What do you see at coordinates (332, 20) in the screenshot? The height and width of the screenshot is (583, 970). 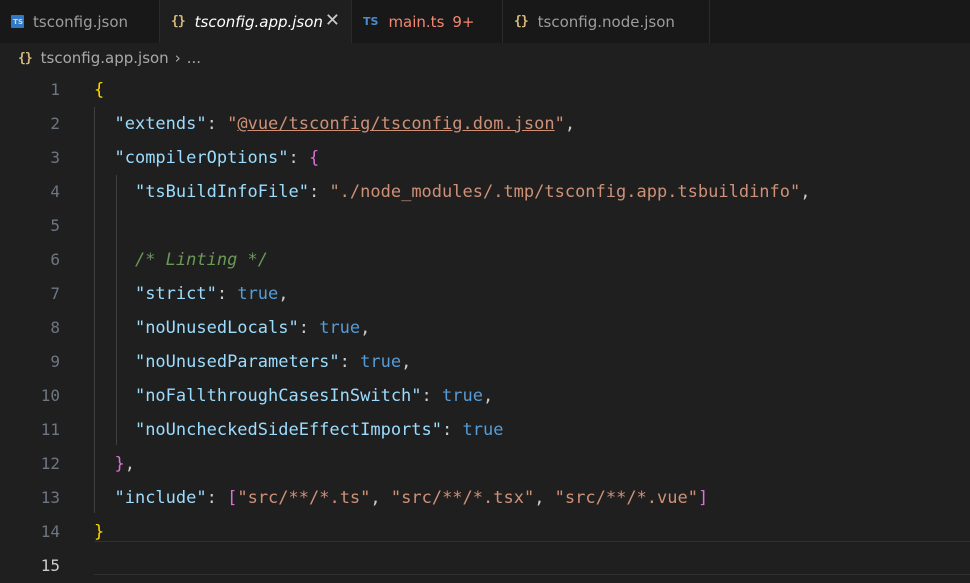 I see `close-tab-icon: ✕` at bounding box center [332, 20].